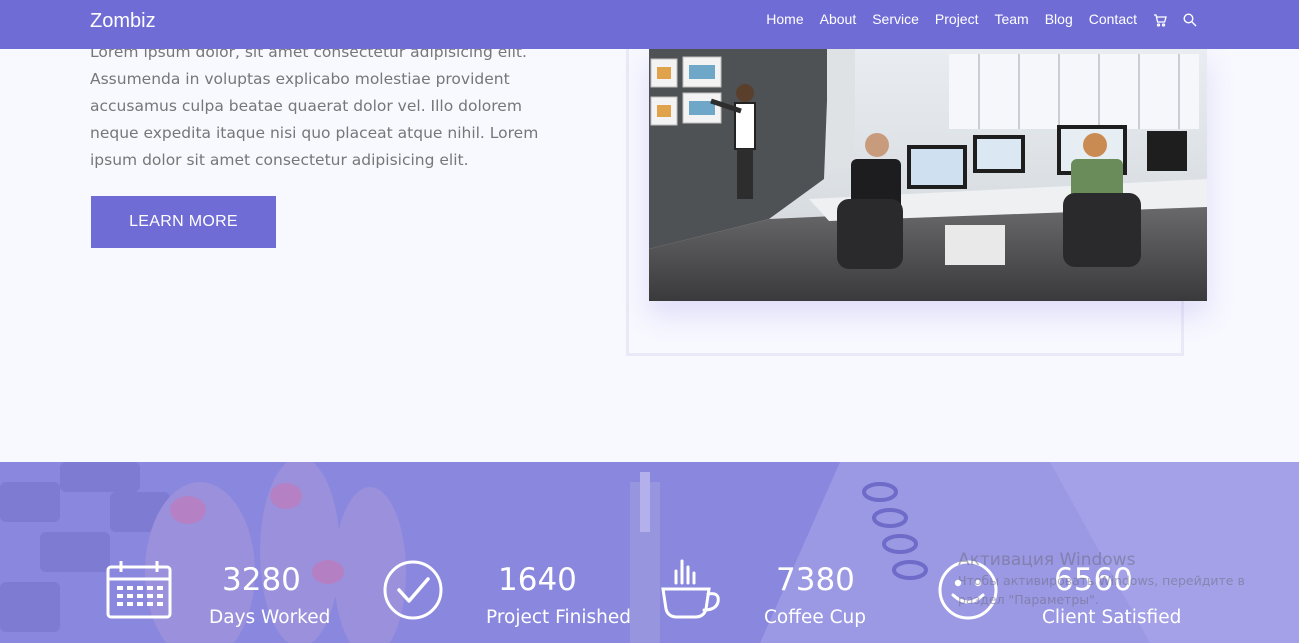 The height and width of the screenshot is (643, 1299). What do you see at coordinates (1190, 19) in the screenshot?
I see `search-icon` at bounding box center [1190, 19].